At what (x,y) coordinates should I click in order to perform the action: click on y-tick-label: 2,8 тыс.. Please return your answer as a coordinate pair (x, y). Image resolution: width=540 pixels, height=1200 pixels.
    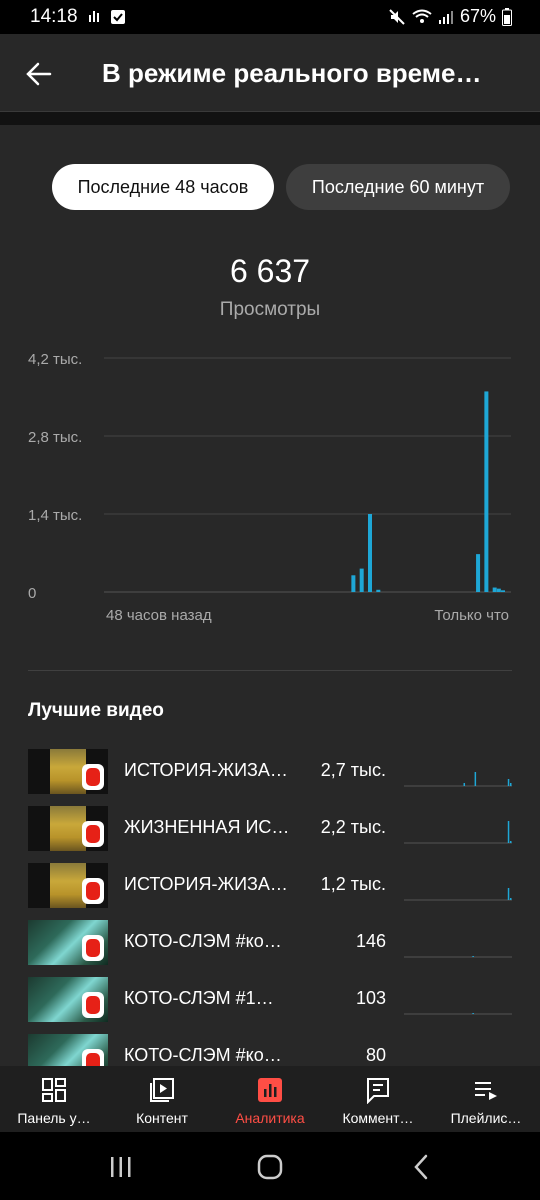
    Looking at the image, I should click on (55, 437).